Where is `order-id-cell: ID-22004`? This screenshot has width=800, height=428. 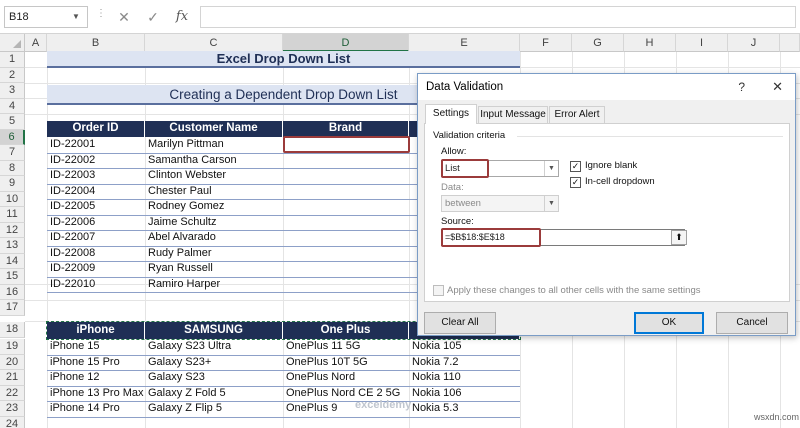 order-id-cell: ID-22004 is located at coordinates (96, 192).